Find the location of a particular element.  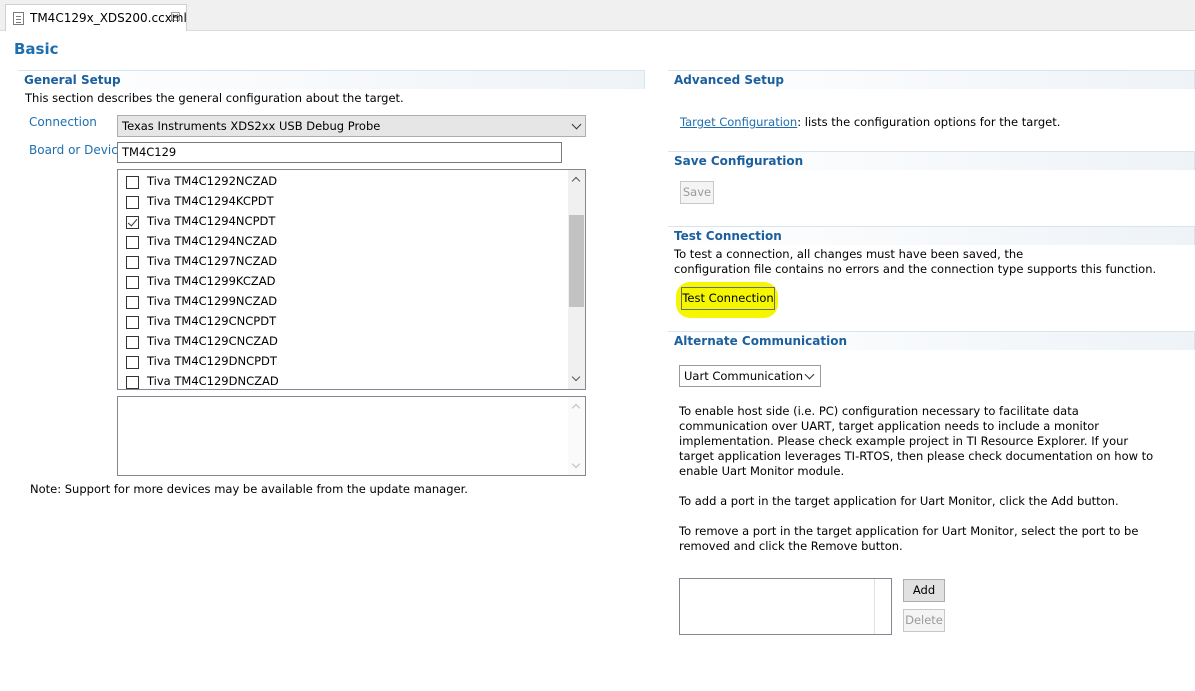

connection-select: Texas Instruments XDS2xx USB Debug Probe is located at coordinates (351, 126).